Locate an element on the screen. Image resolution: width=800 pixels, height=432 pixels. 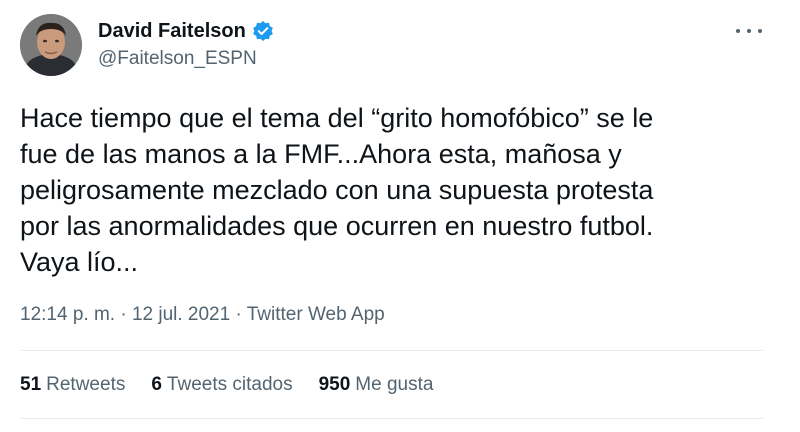
verified-badge-icon is located at coordinates (263, 31).